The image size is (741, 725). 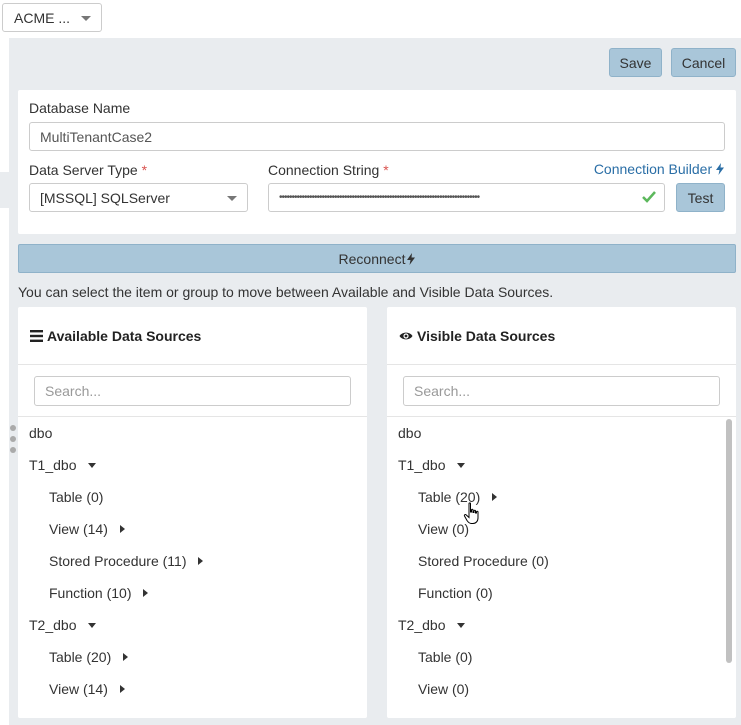 I want to click on tree-item-label: Function (0), so click(x=455, y=593).